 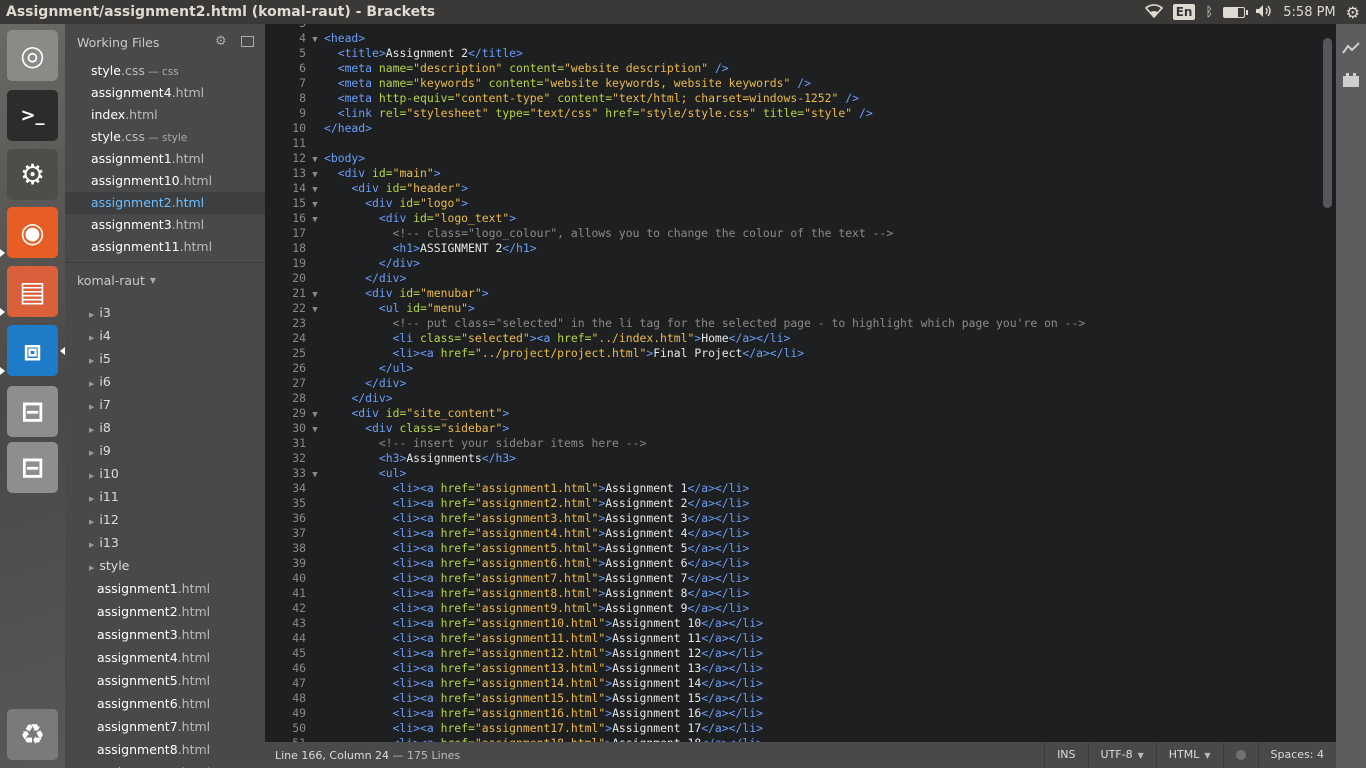 What do you see at coordinates (800, 203) in the screenshot?
I see `code-line: 15 ▼ <div id="logo">` at bounding box center [800, 203].